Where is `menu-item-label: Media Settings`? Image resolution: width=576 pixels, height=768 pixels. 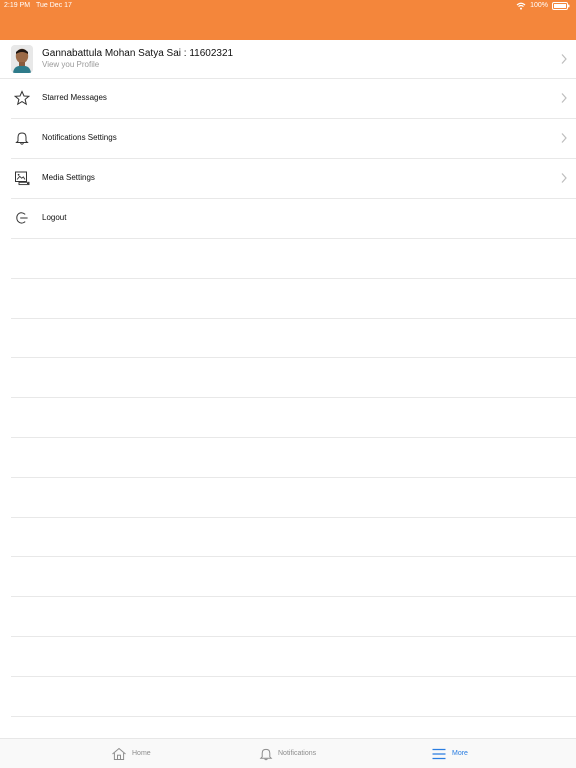 menu-item-label: Media Settings is located at coordinates (68, 177).